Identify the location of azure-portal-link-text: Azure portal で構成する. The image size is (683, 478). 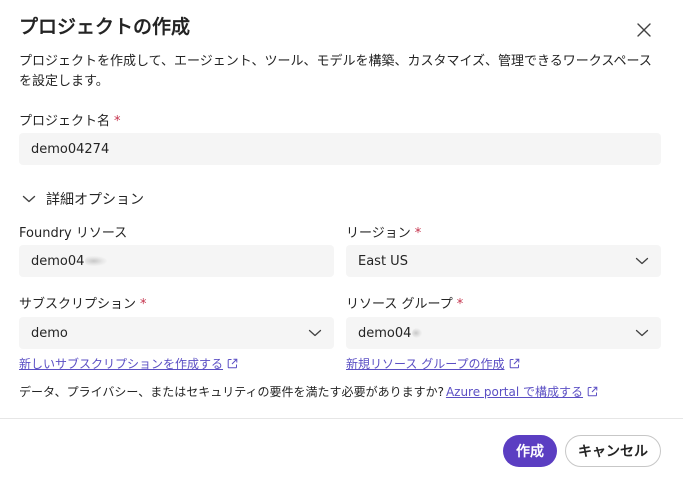
(514, 392).